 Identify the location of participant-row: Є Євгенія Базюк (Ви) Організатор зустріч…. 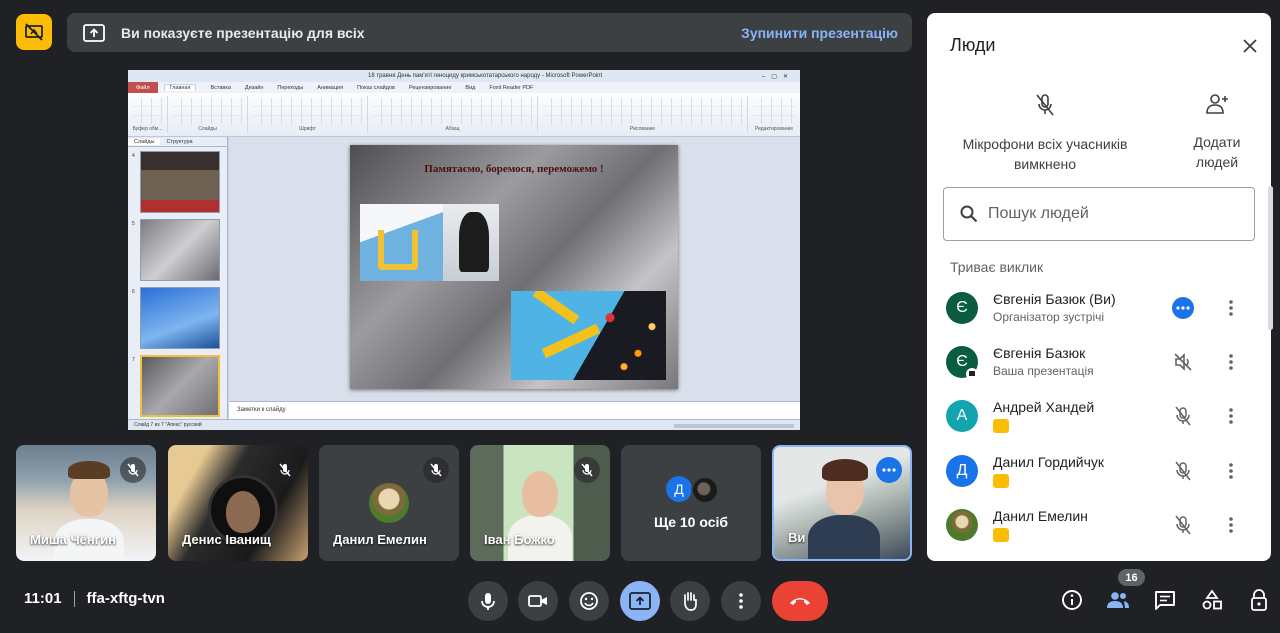
(1097, 308).